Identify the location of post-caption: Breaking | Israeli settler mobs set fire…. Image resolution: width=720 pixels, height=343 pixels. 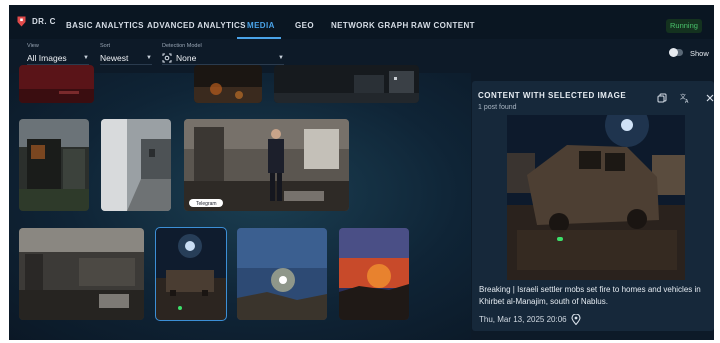
(590, 295).